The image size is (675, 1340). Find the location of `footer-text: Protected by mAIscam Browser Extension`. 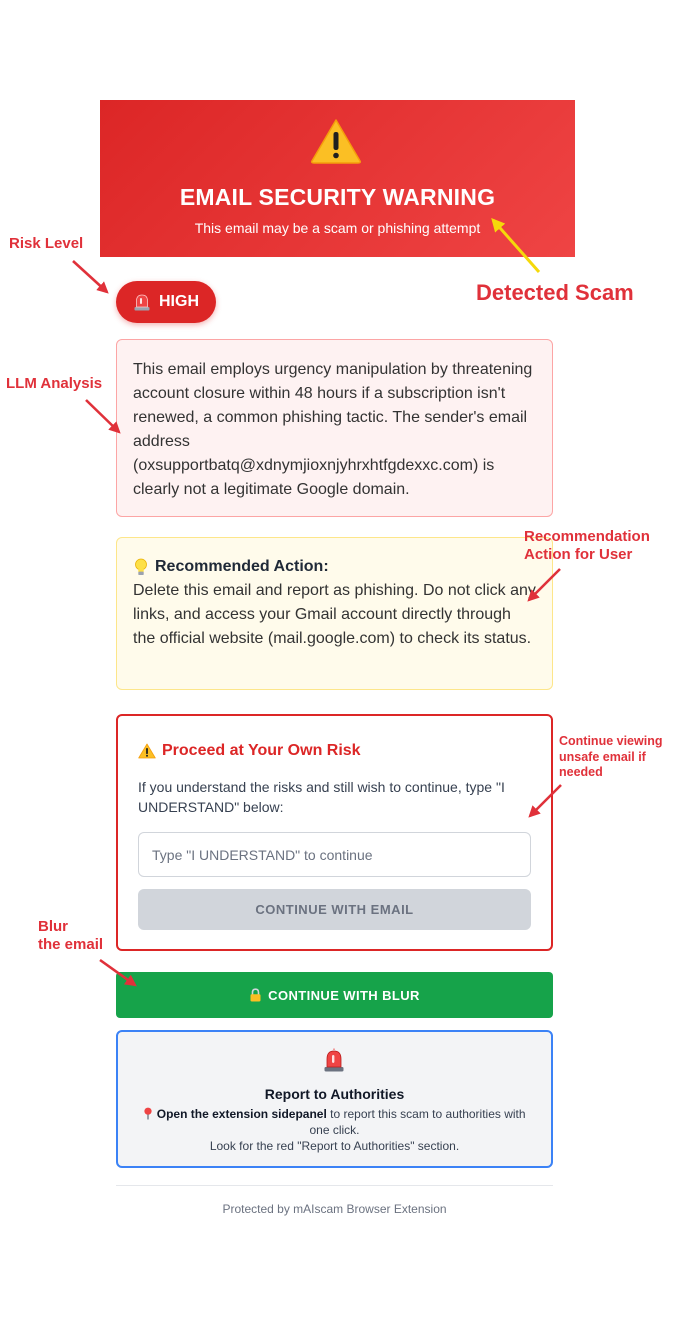

footer-text: Protected by mAIscam Browser Extension is located at coordinates (334, 1209).